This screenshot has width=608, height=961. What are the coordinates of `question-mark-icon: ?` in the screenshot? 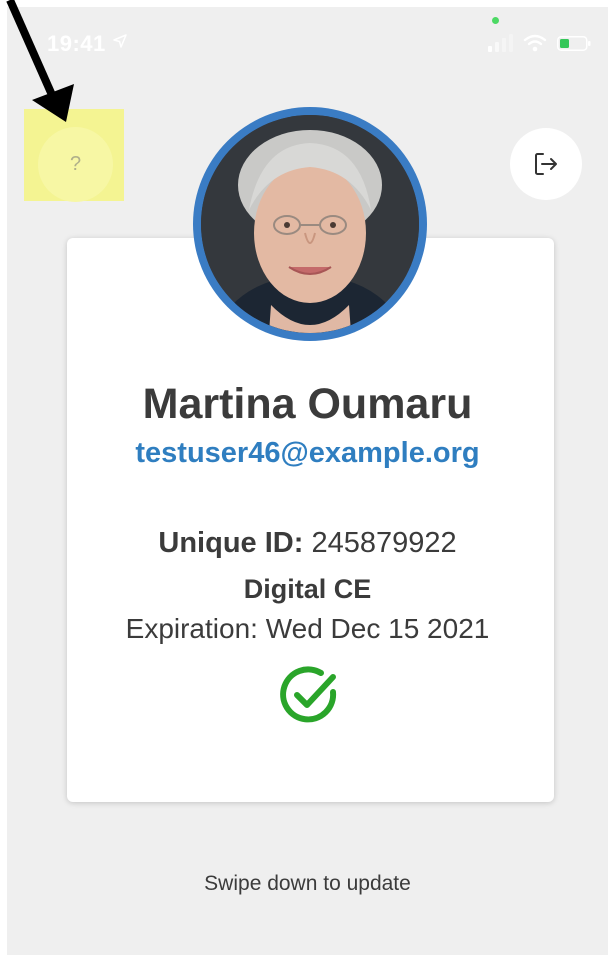 It's located at (75, 164).